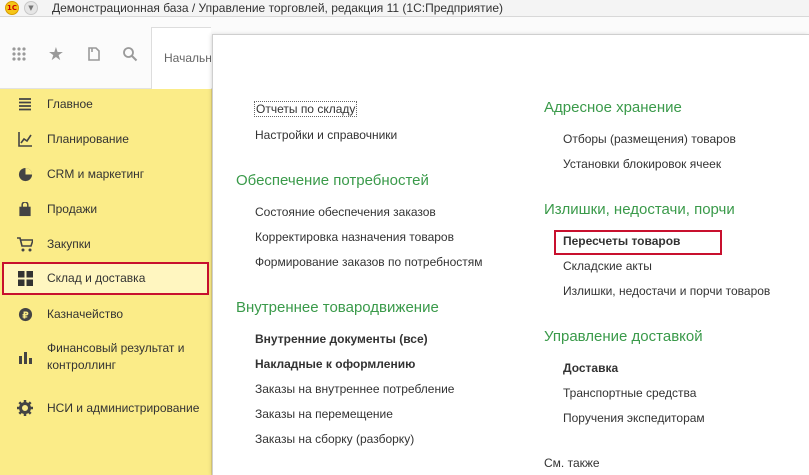  I want to click on group-title-surplus-shortage: Излишки, недостачи, порчи, so click(639, 209).